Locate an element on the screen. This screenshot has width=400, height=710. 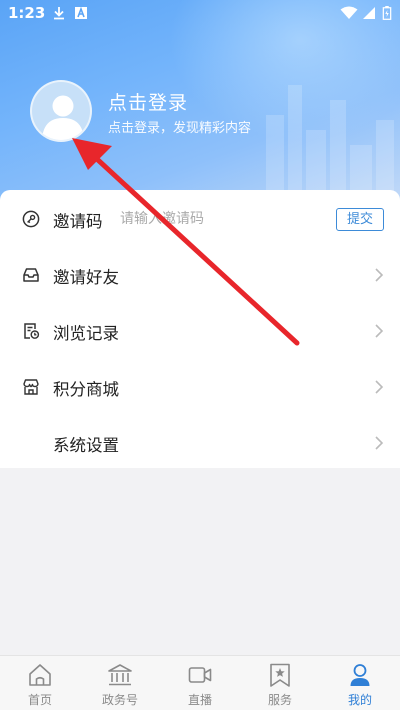
skyline-decoration is located at coordinates (330, 140).